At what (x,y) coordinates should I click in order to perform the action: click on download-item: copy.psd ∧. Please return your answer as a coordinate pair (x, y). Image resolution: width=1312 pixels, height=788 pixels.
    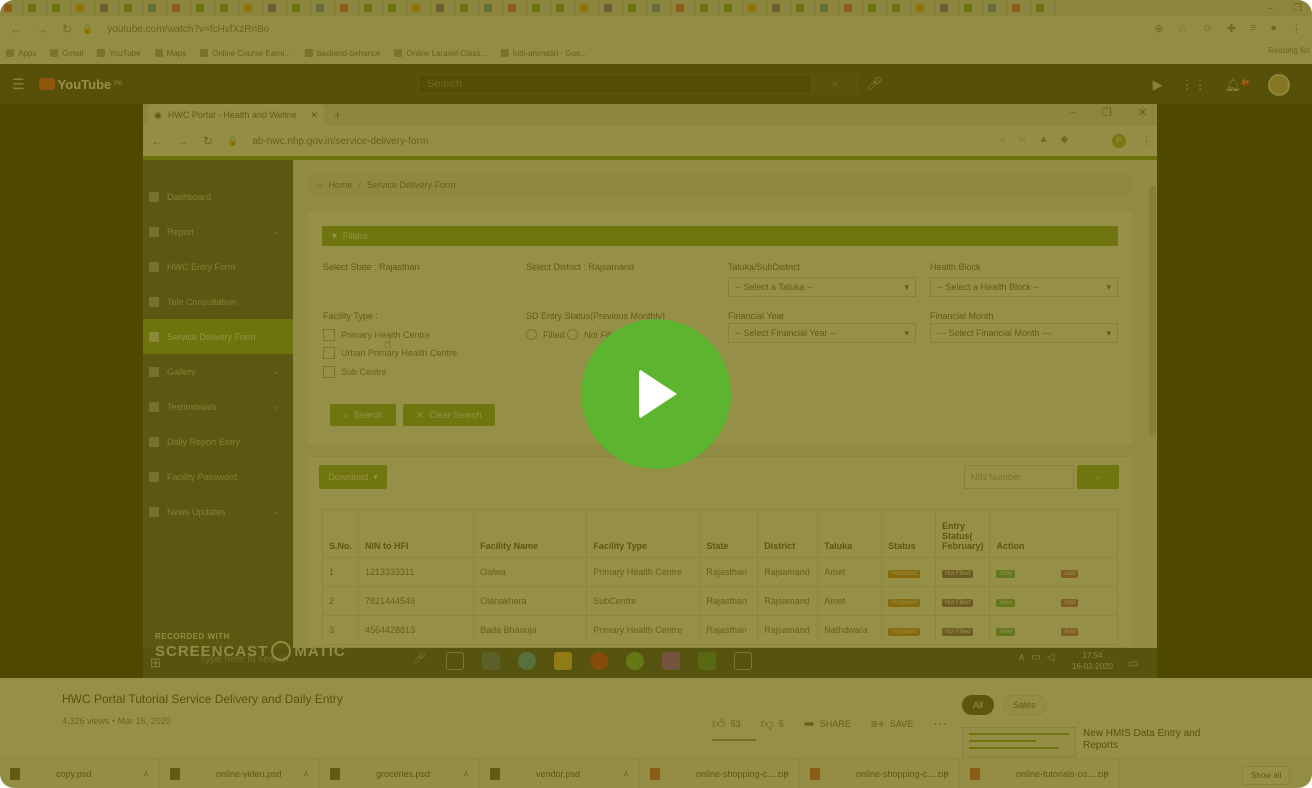
    Looking at the image, I should click on (80, 773).